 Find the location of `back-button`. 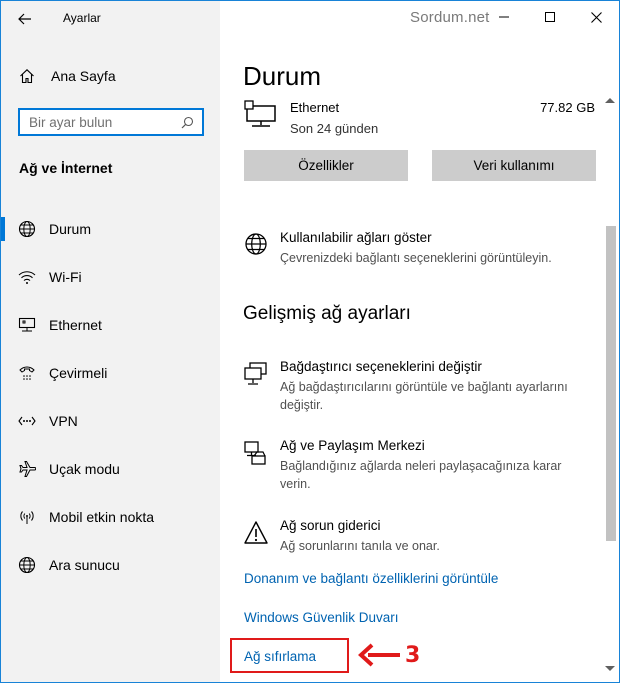

back-button is located at coordinates (25, 19).